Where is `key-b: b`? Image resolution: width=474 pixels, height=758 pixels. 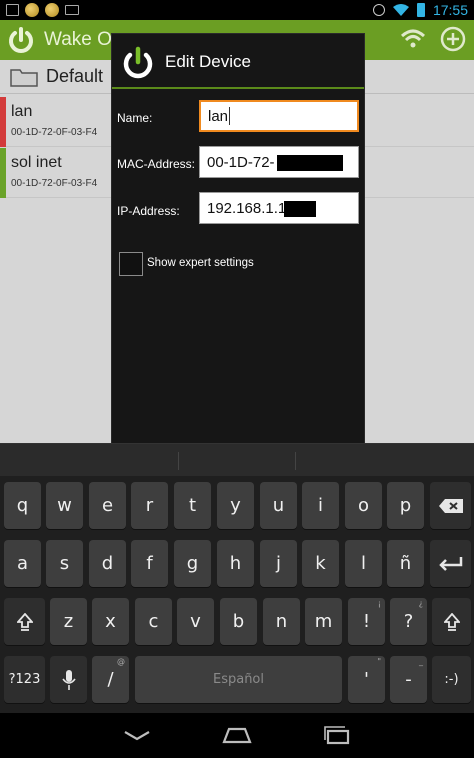
key-b: b is located at coordinates (238, 621).